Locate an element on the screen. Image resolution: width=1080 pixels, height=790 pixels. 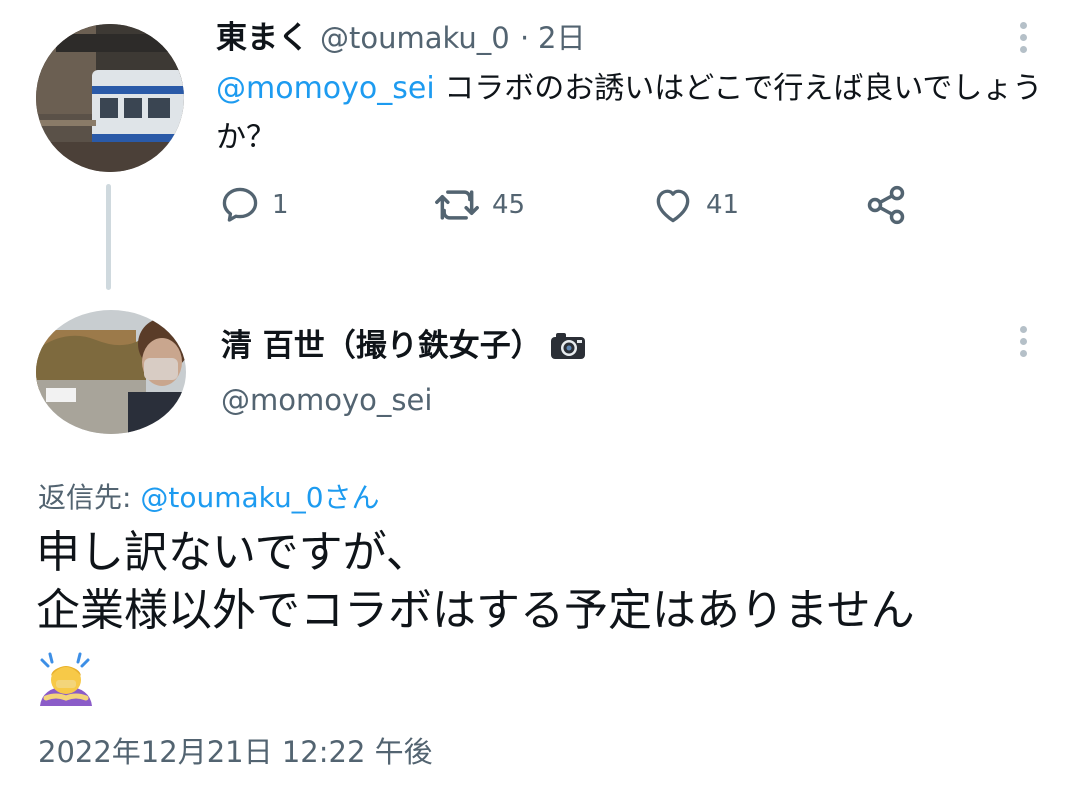
main-avatar is located at coordinates (111, 372).